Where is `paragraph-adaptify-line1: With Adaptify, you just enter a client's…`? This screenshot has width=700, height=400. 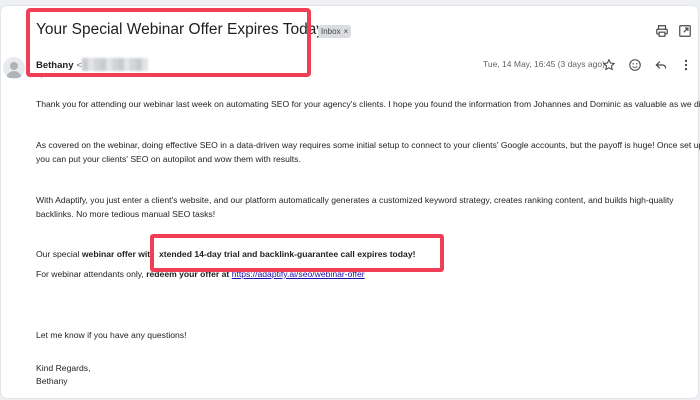 paragraph-adaptify-line1: With Adaptify, you just enter a client's… is located at coordinates (355, 200).